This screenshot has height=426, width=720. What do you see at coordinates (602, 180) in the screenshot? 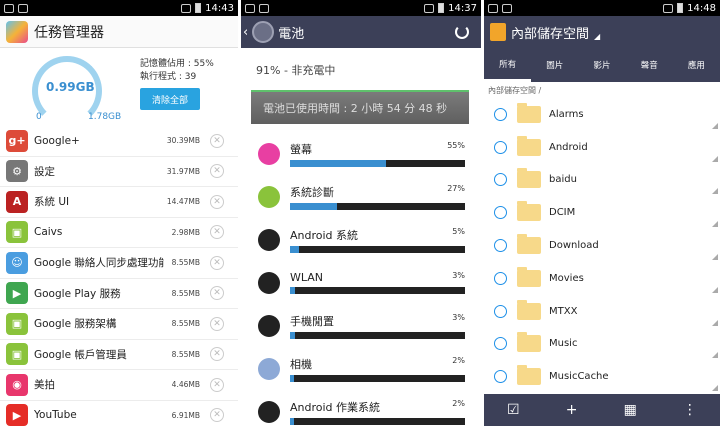
I see `folder-row: baidu` at bounding box center [602, 180].